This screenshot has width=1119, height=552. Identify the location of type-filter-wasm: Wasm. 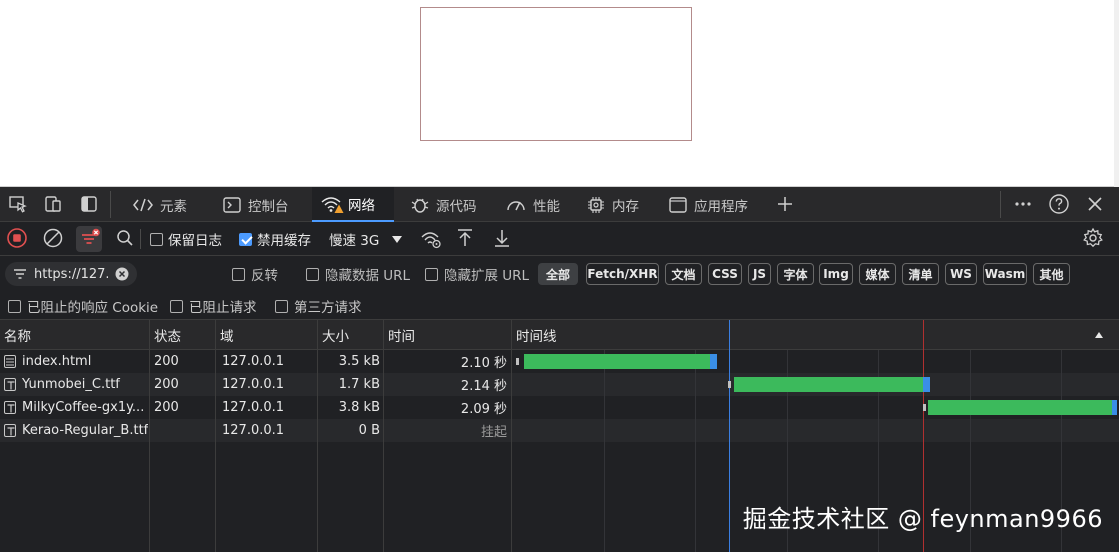
(1005, 274).